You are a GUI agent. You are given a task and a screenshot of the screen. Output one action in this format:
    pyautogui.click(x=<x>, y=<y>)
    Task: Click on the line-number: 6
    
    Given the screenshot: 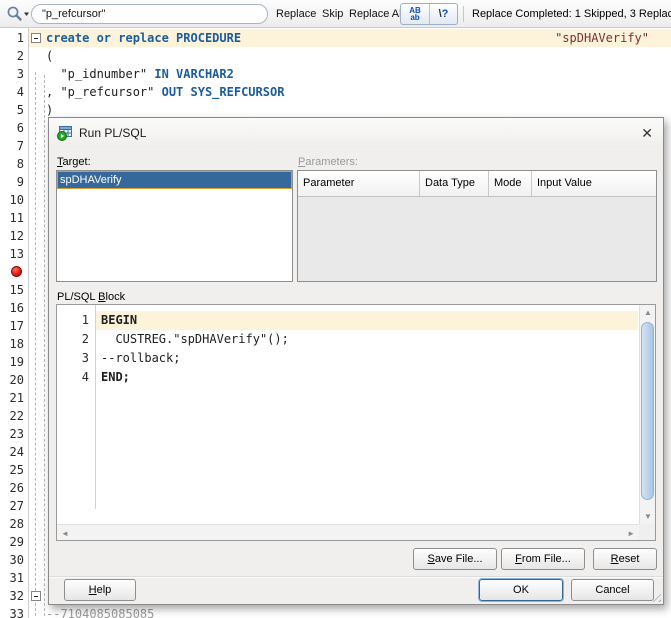 What is the action you would take?
    pyautogui.click(x=20, y=128)
    